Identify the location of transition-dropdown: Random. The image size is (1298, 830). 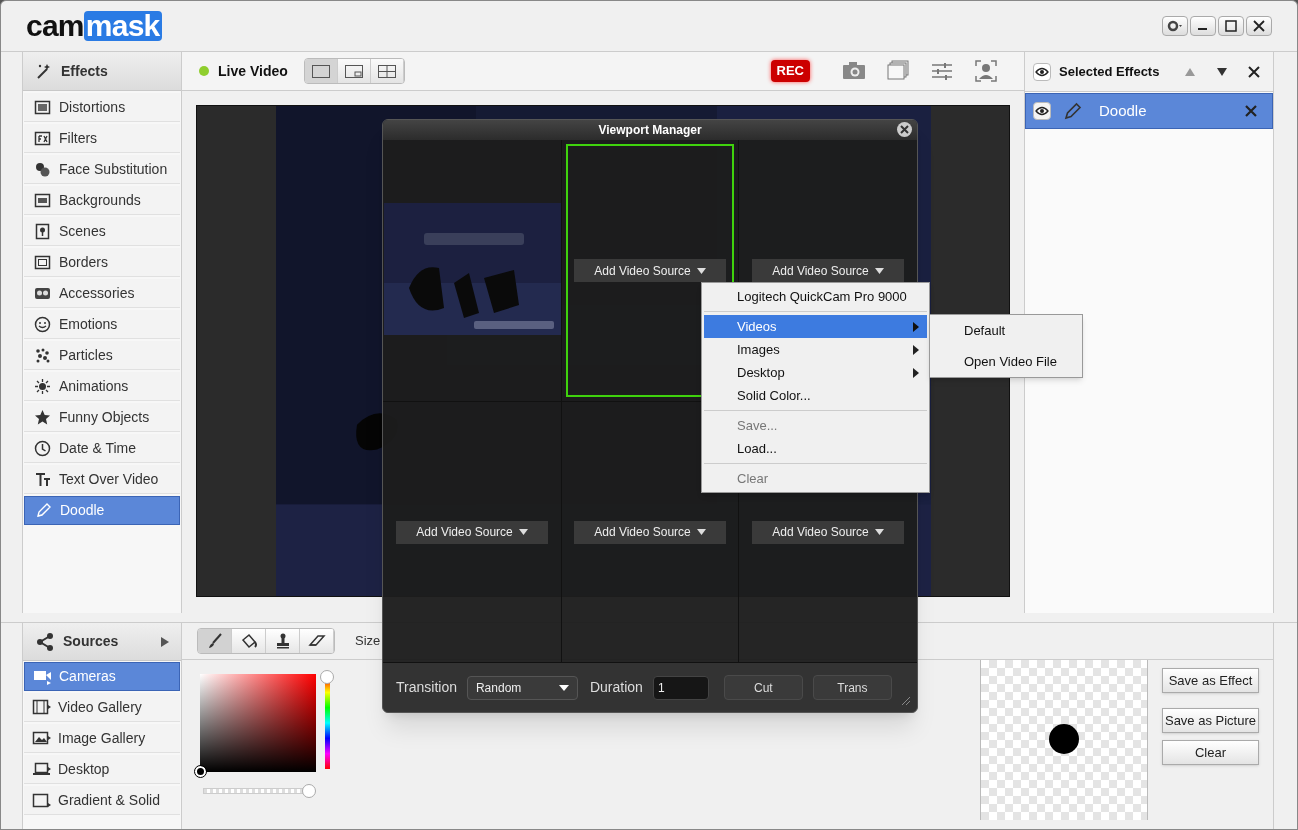
(522, 687).